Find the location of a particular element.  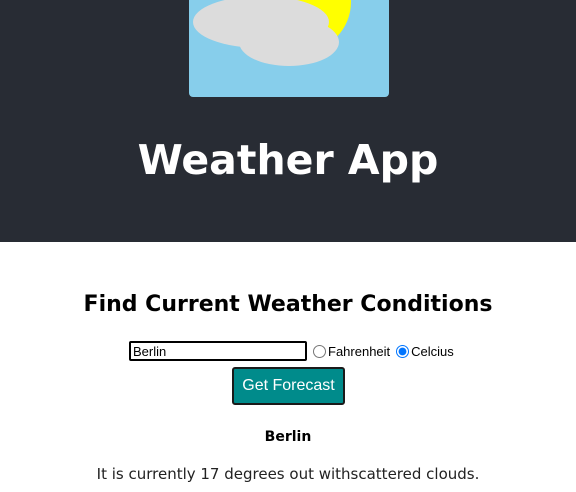

city-input is located at coordinates (218, 351).